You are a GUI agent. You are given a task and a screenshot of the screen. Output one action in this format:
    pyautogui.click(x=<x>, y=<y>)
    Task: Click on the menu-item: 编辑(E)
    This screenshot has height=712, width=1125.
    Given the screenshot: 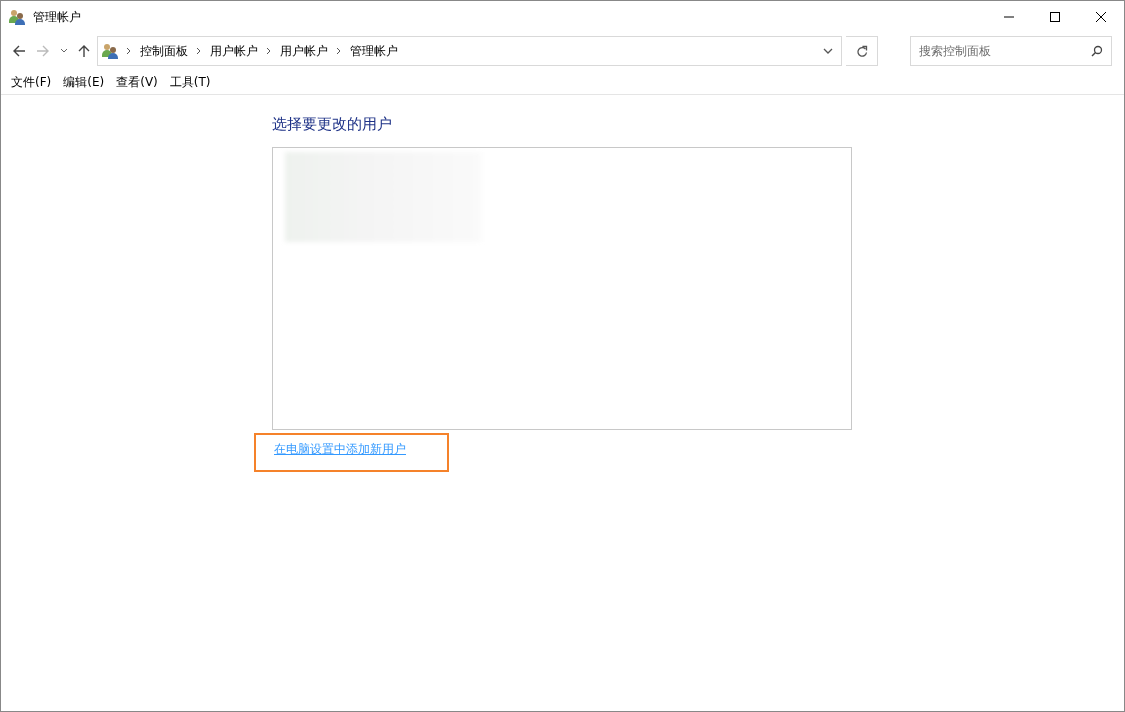 What is the action you would take?
    pyautogui.click(x=84, y=81)
    